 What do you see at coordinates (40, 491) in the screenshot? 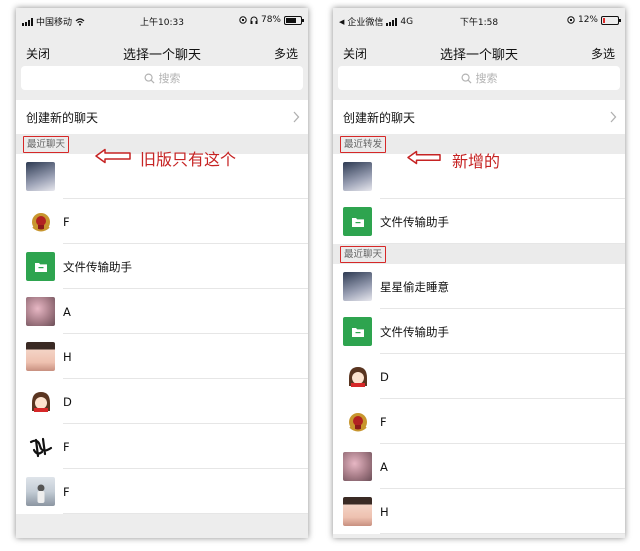
I see `avatar-person-photo` at bounding box center [40, 491].